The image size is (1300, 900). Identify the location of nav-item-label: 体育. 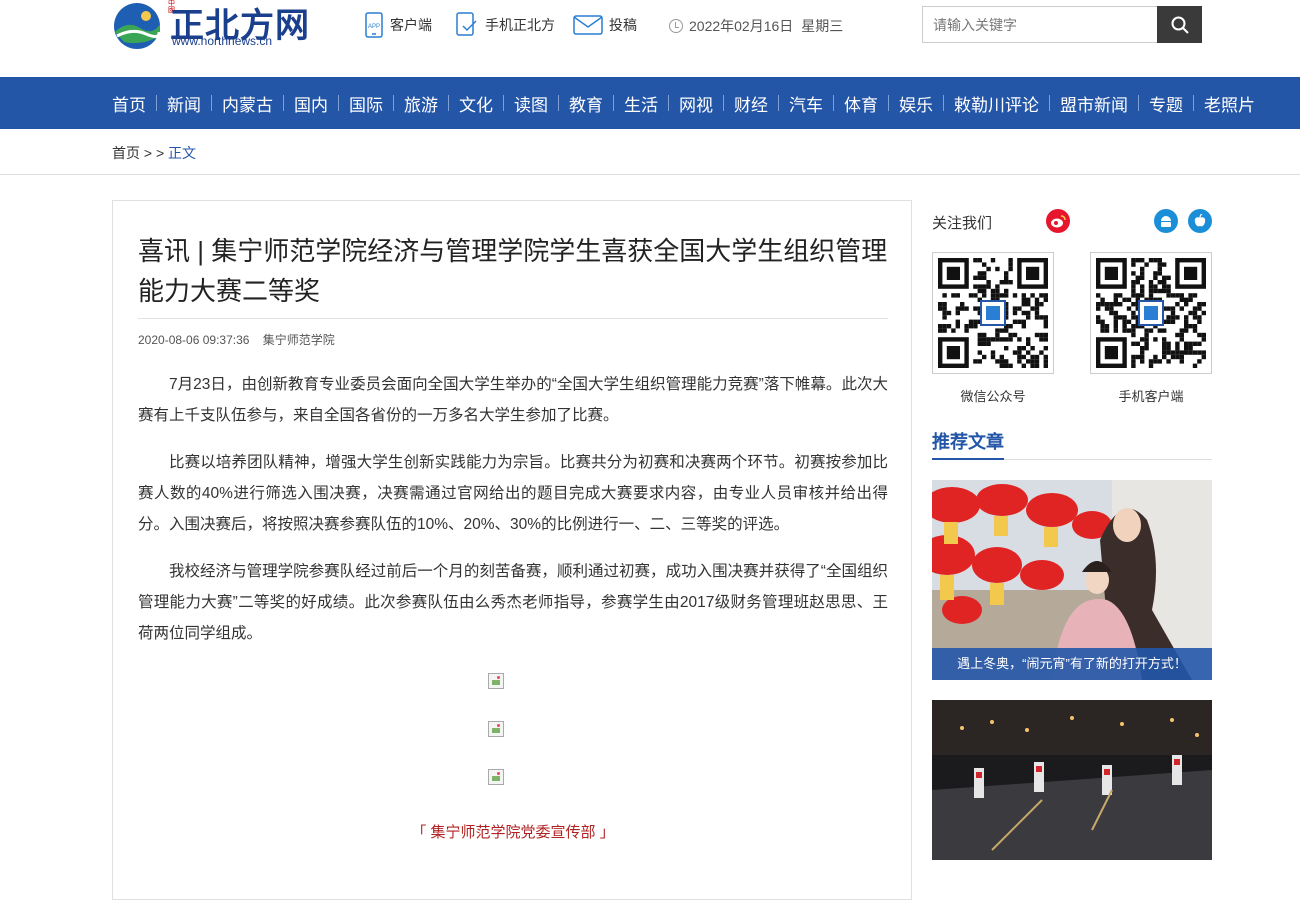
(861, 105).